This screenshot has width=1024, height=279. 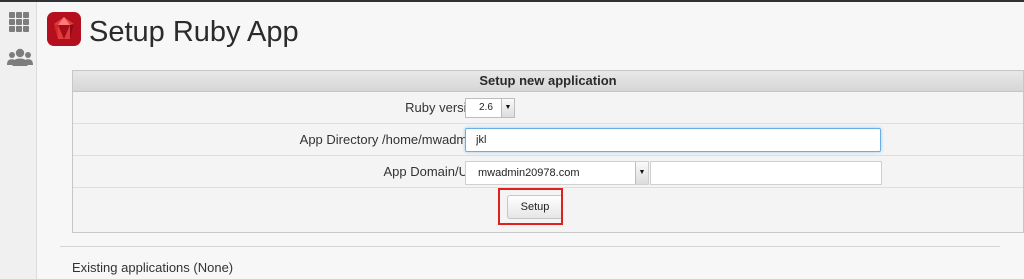 What do you see at coordinates (64, 29) in the screenshot?
I see `ruby-gem-icon` at bounding box center [64, 29].